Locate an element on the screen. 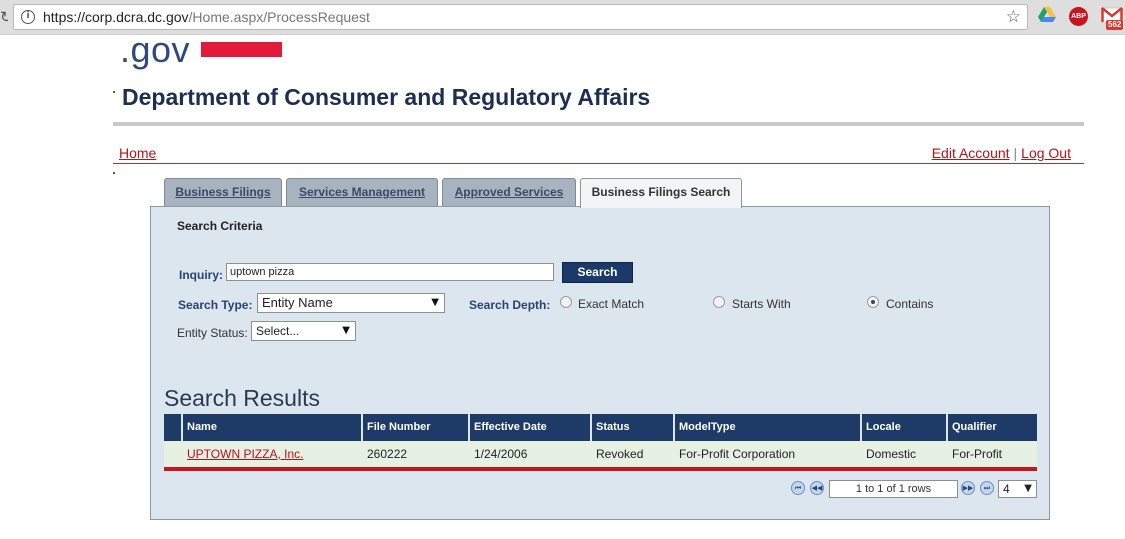 The height and width of the screenshot is (539, 1125). tab-business-filings: Business Filings is located at coordinates (223, 192).